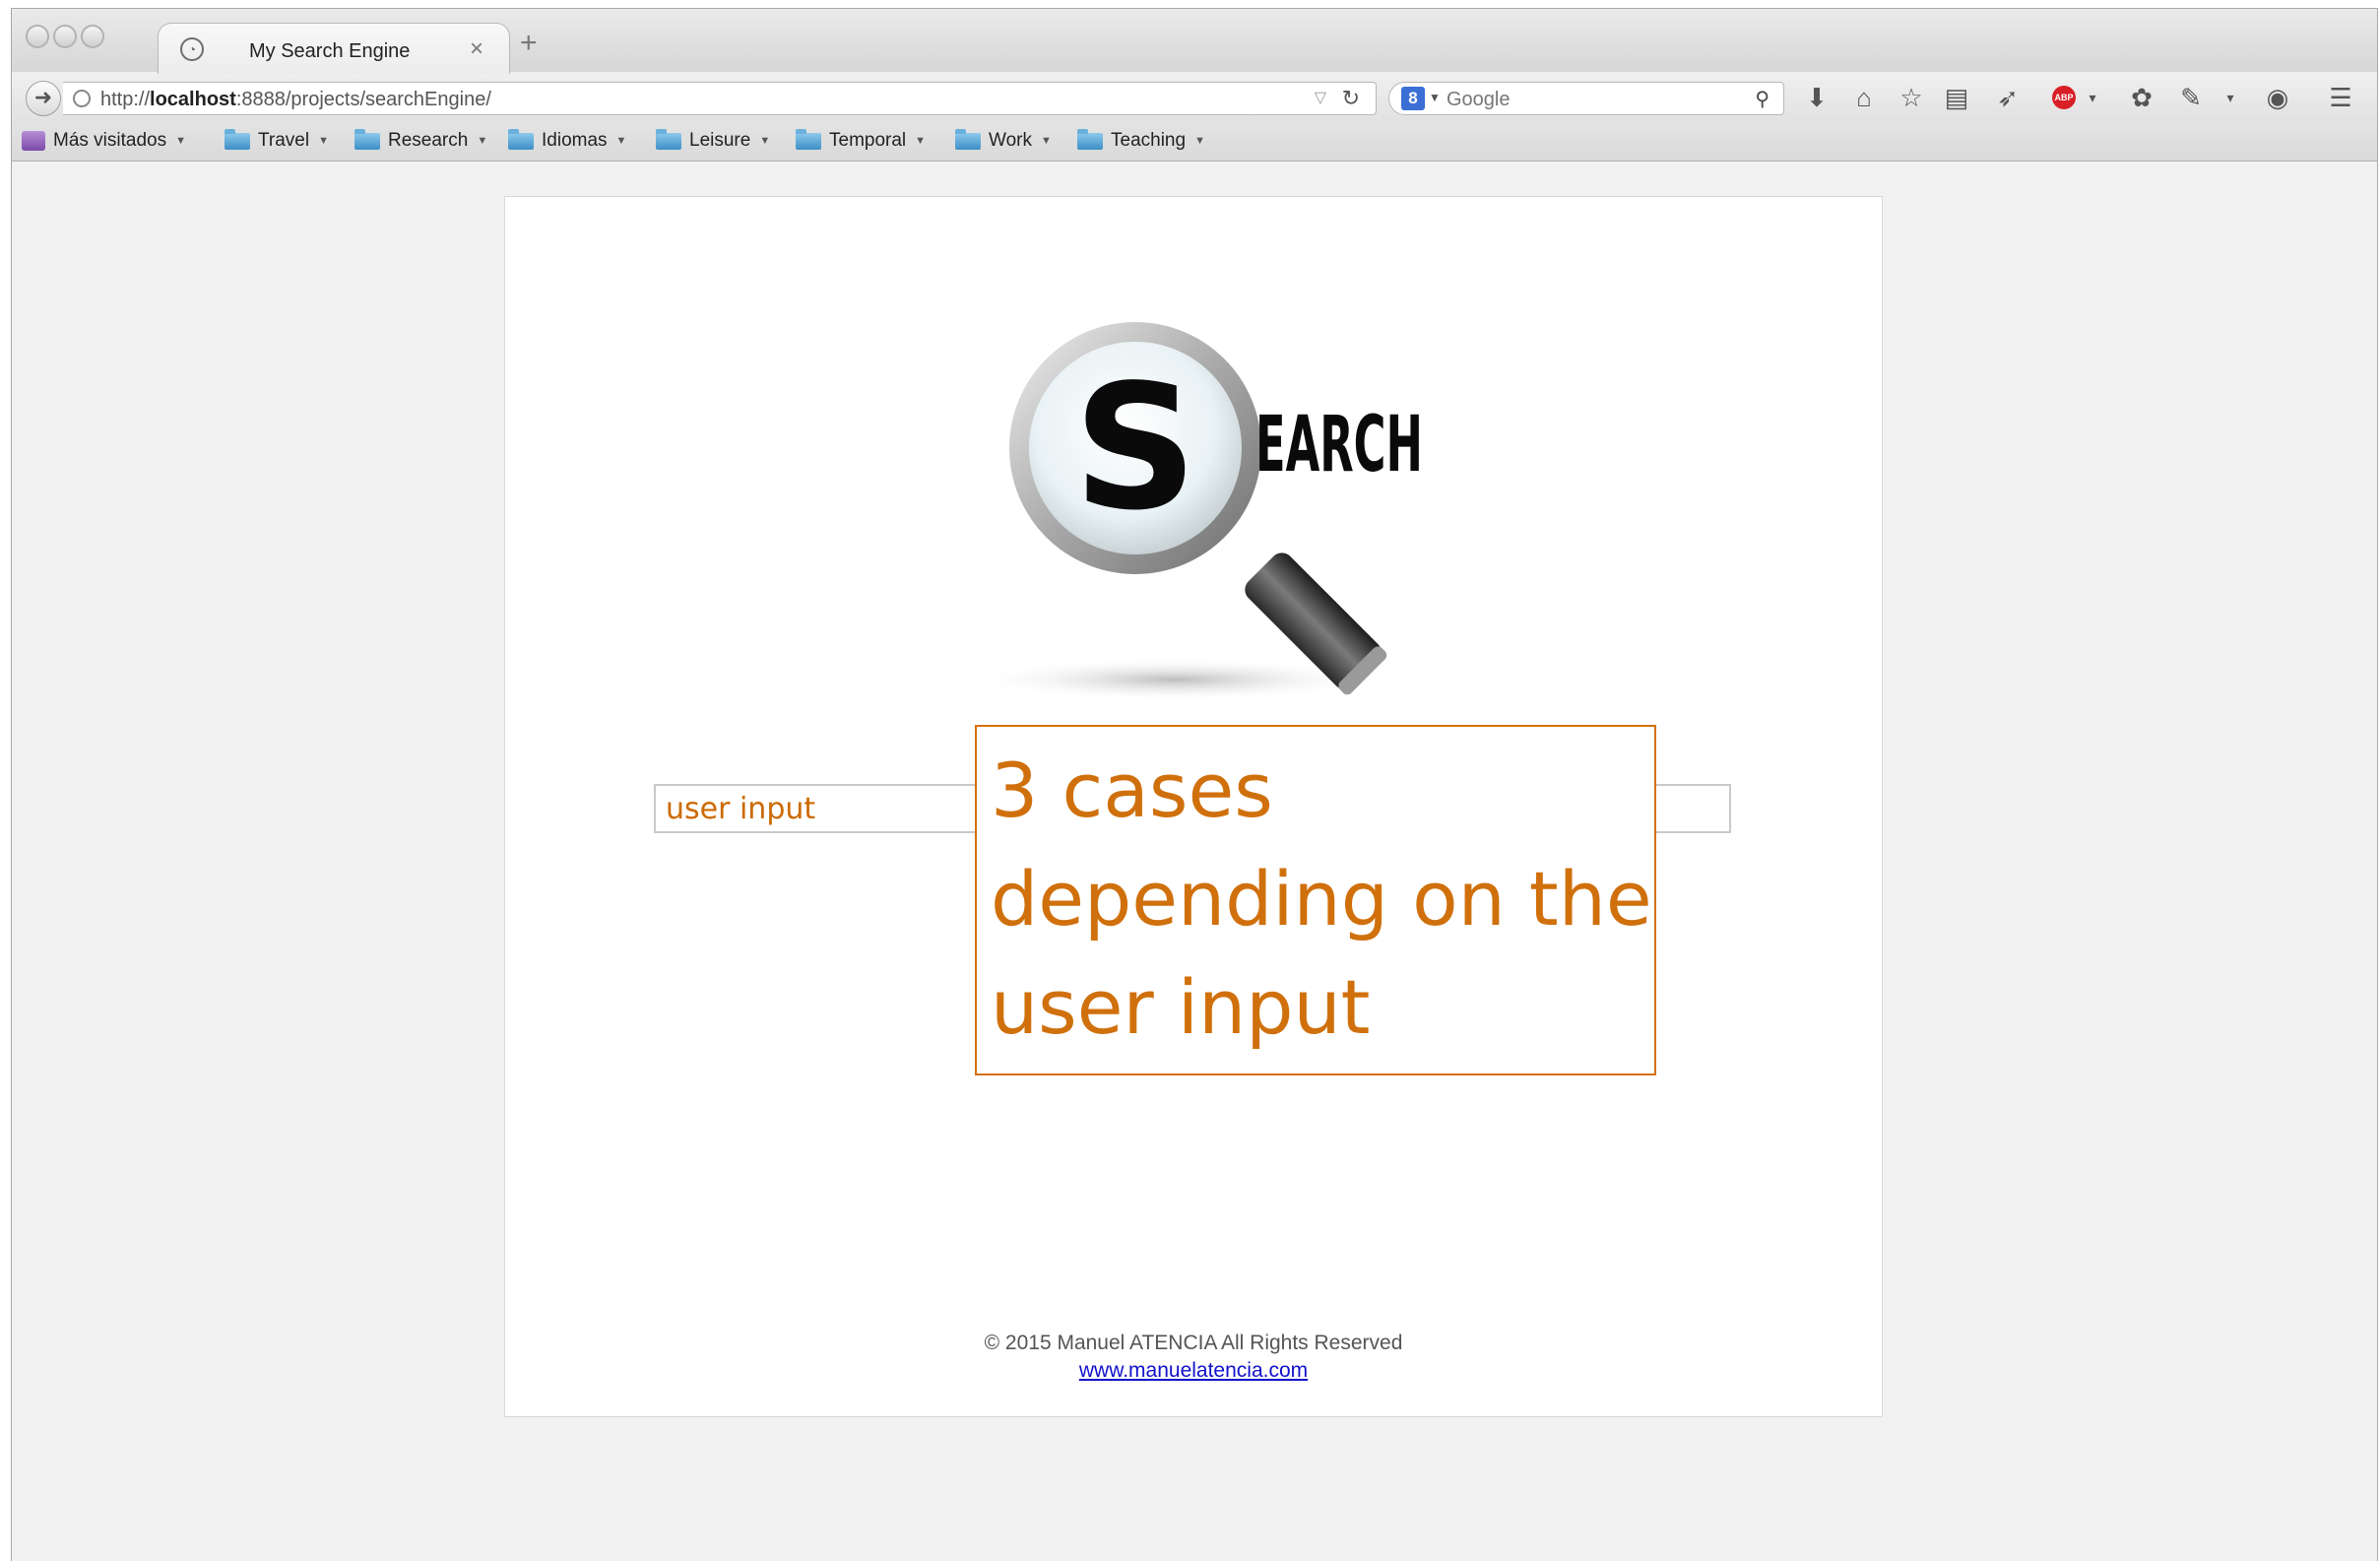 The height and width of the screenshot is (1561, 2380). Describe the element at coordinates (2064, 97) in the screenshot. I see `adblock-icon: ABP` at that location.